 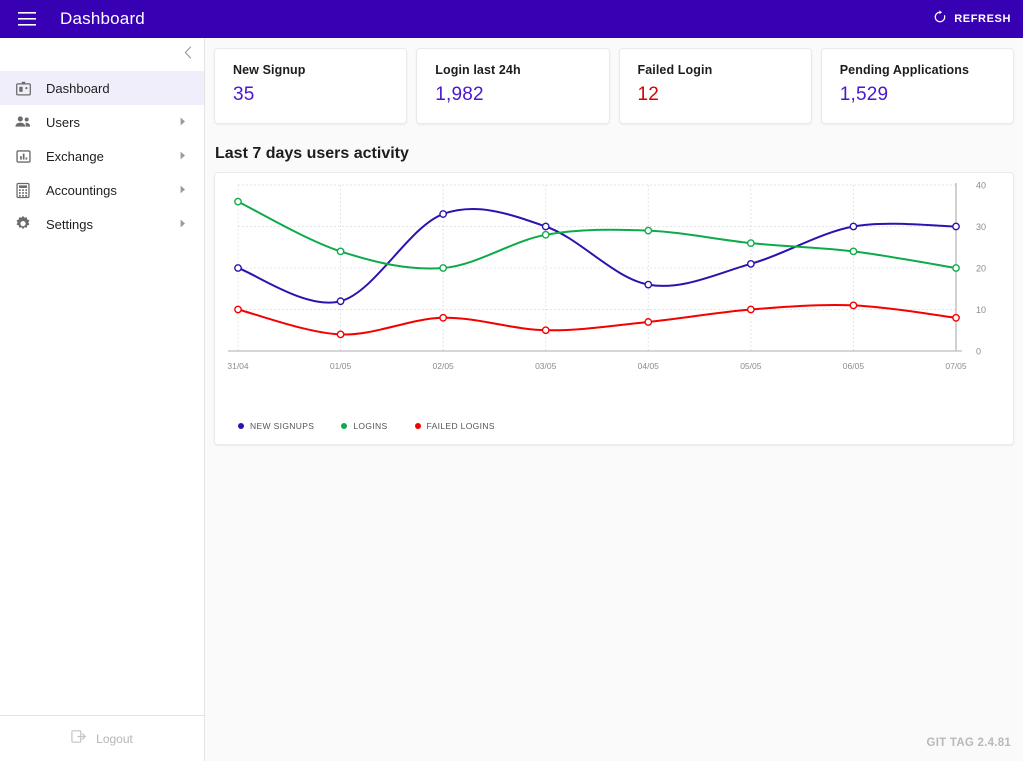 I want to click on page-title: Dashboard, so click(x=102, y=18).